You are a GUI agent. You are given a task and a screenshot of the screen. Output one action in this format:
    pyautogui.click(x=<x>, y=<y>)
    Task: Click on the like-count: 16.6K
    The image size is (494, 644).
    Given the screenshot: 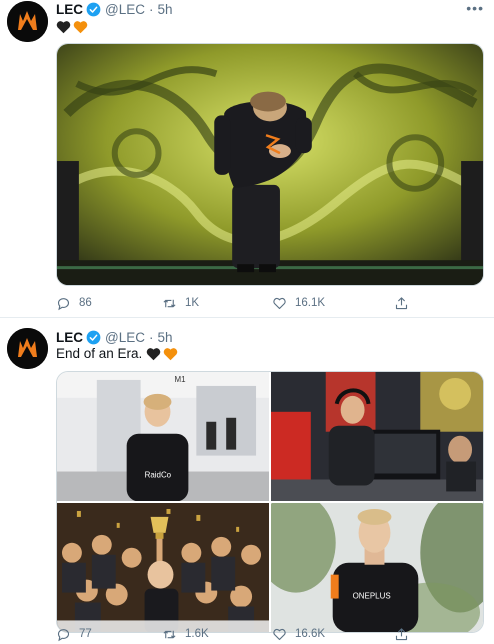 What is the action you would take?
    pyautogui.click(x=310, y=634)
    